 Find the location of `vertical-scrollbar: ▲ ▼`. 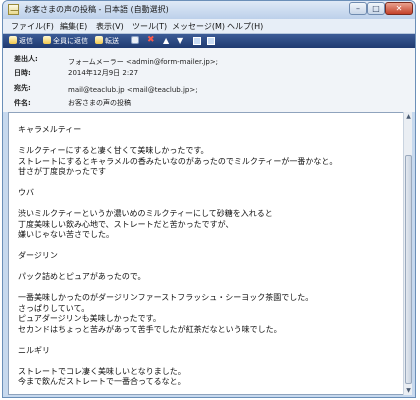

vertical-scrollbar: ▲ ▼ is located at coordinates (407, 253).